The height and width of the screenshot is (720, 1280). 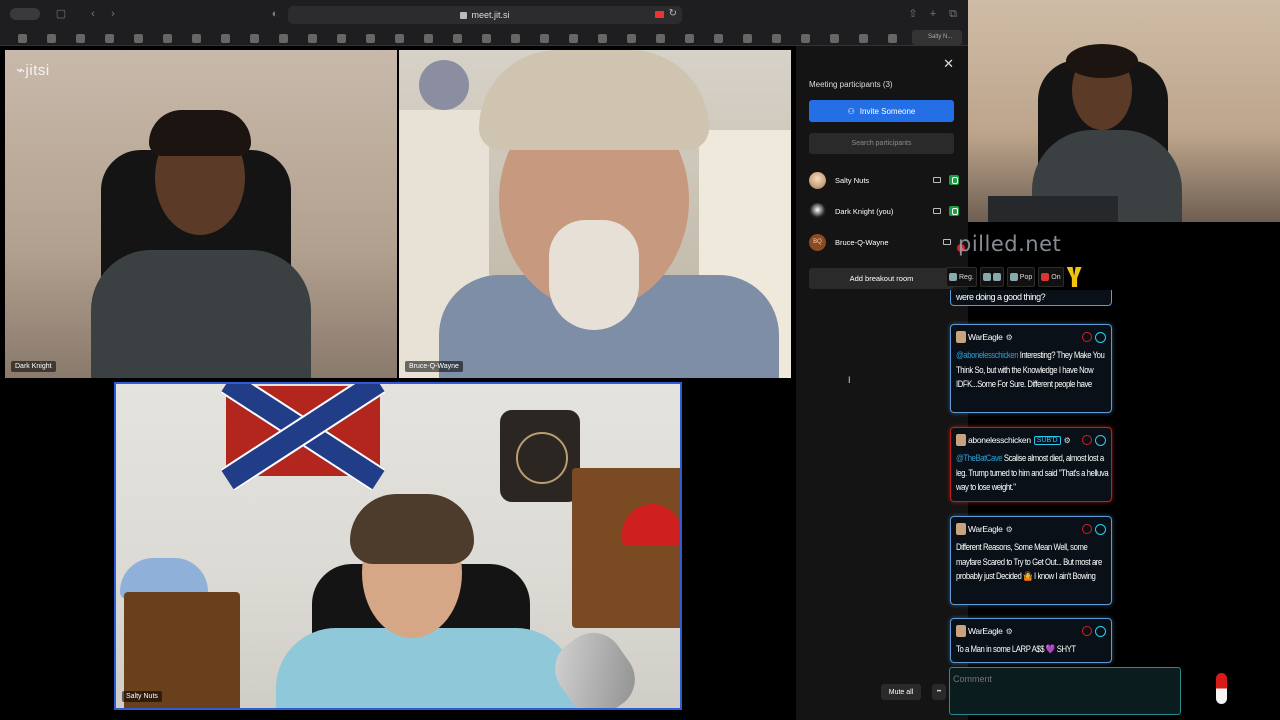 I want to click on mute-all-button: Mute all, so click(x=901, y=692).